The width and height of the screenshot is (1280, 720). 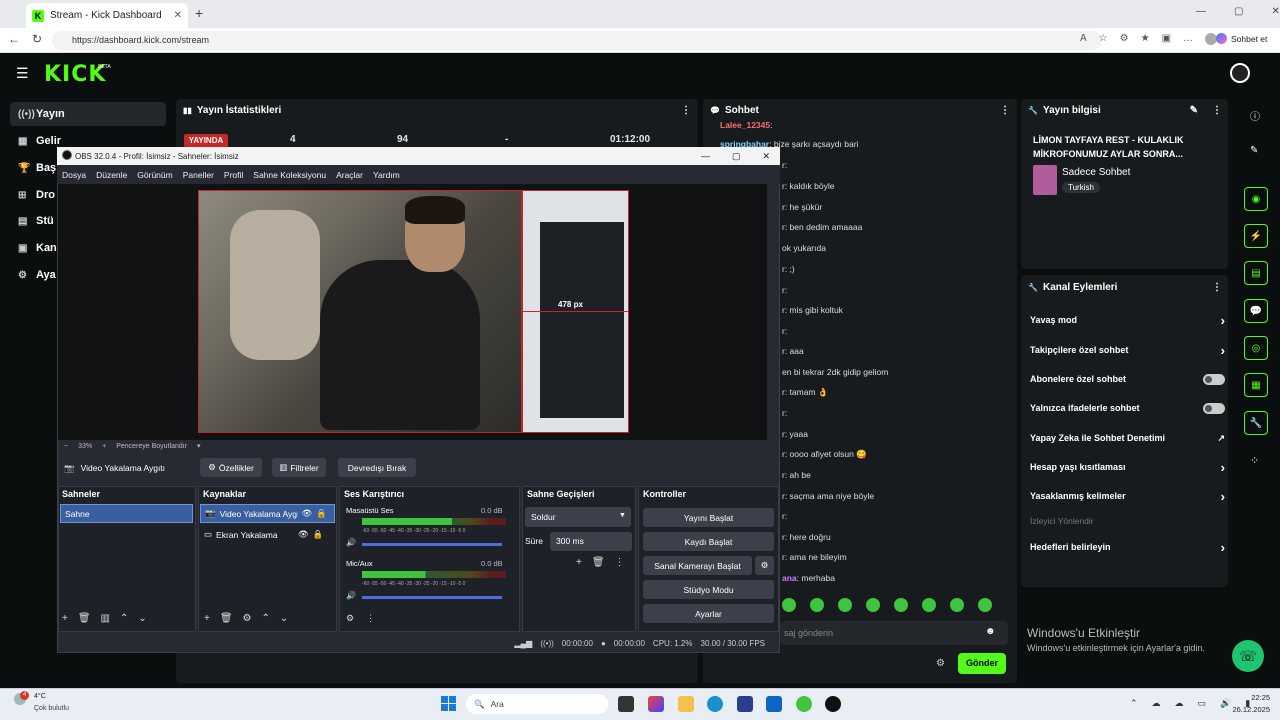 I want to click on favorites-icon: ★, so click(x=1145, y=39).